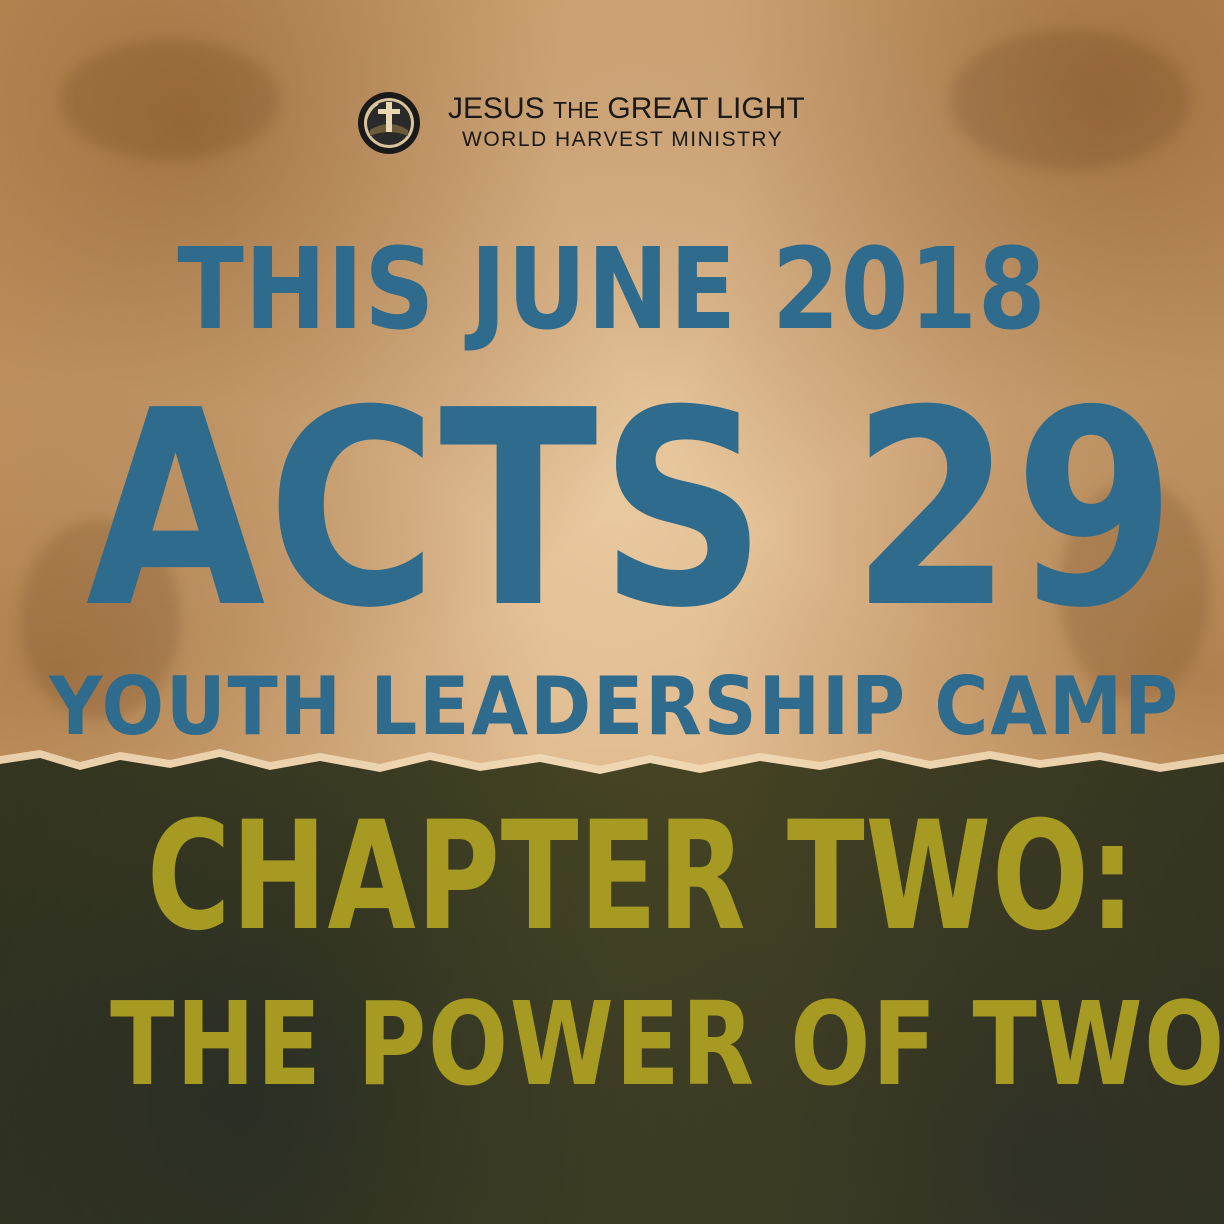 Image resolution: width=1224 pixels, height=1224 pixels. What do you see at coordinates (667, 1045) in the screenshot?
I see `chapter-theme: THE POWER OF TWO` at bounding box center [667, 1045].